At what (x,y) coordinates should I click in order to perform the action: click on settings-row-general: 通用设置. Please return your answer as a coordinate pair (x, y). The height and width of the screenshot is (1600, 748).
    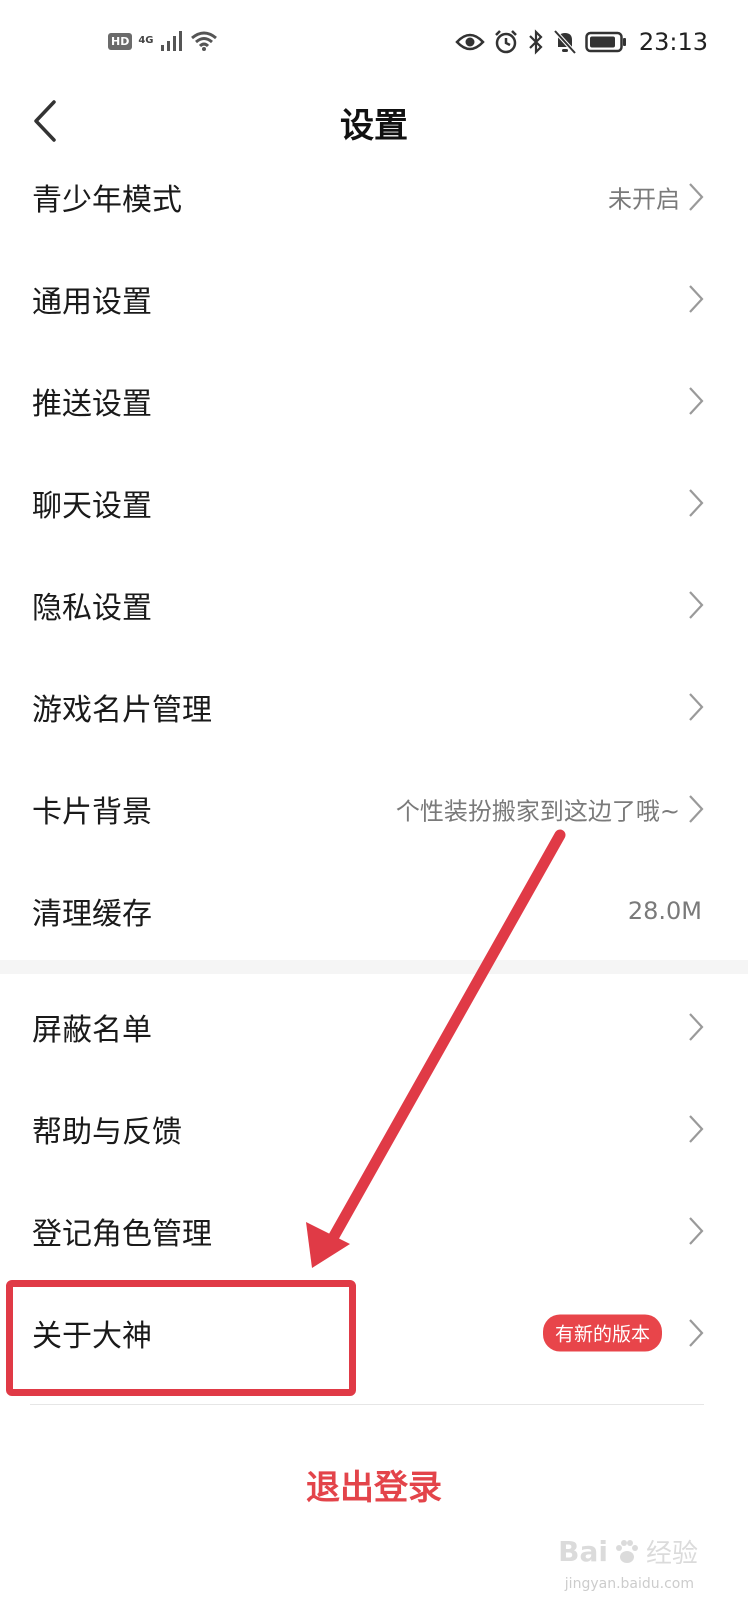
    Looking at the image, I should click on (374, 299).